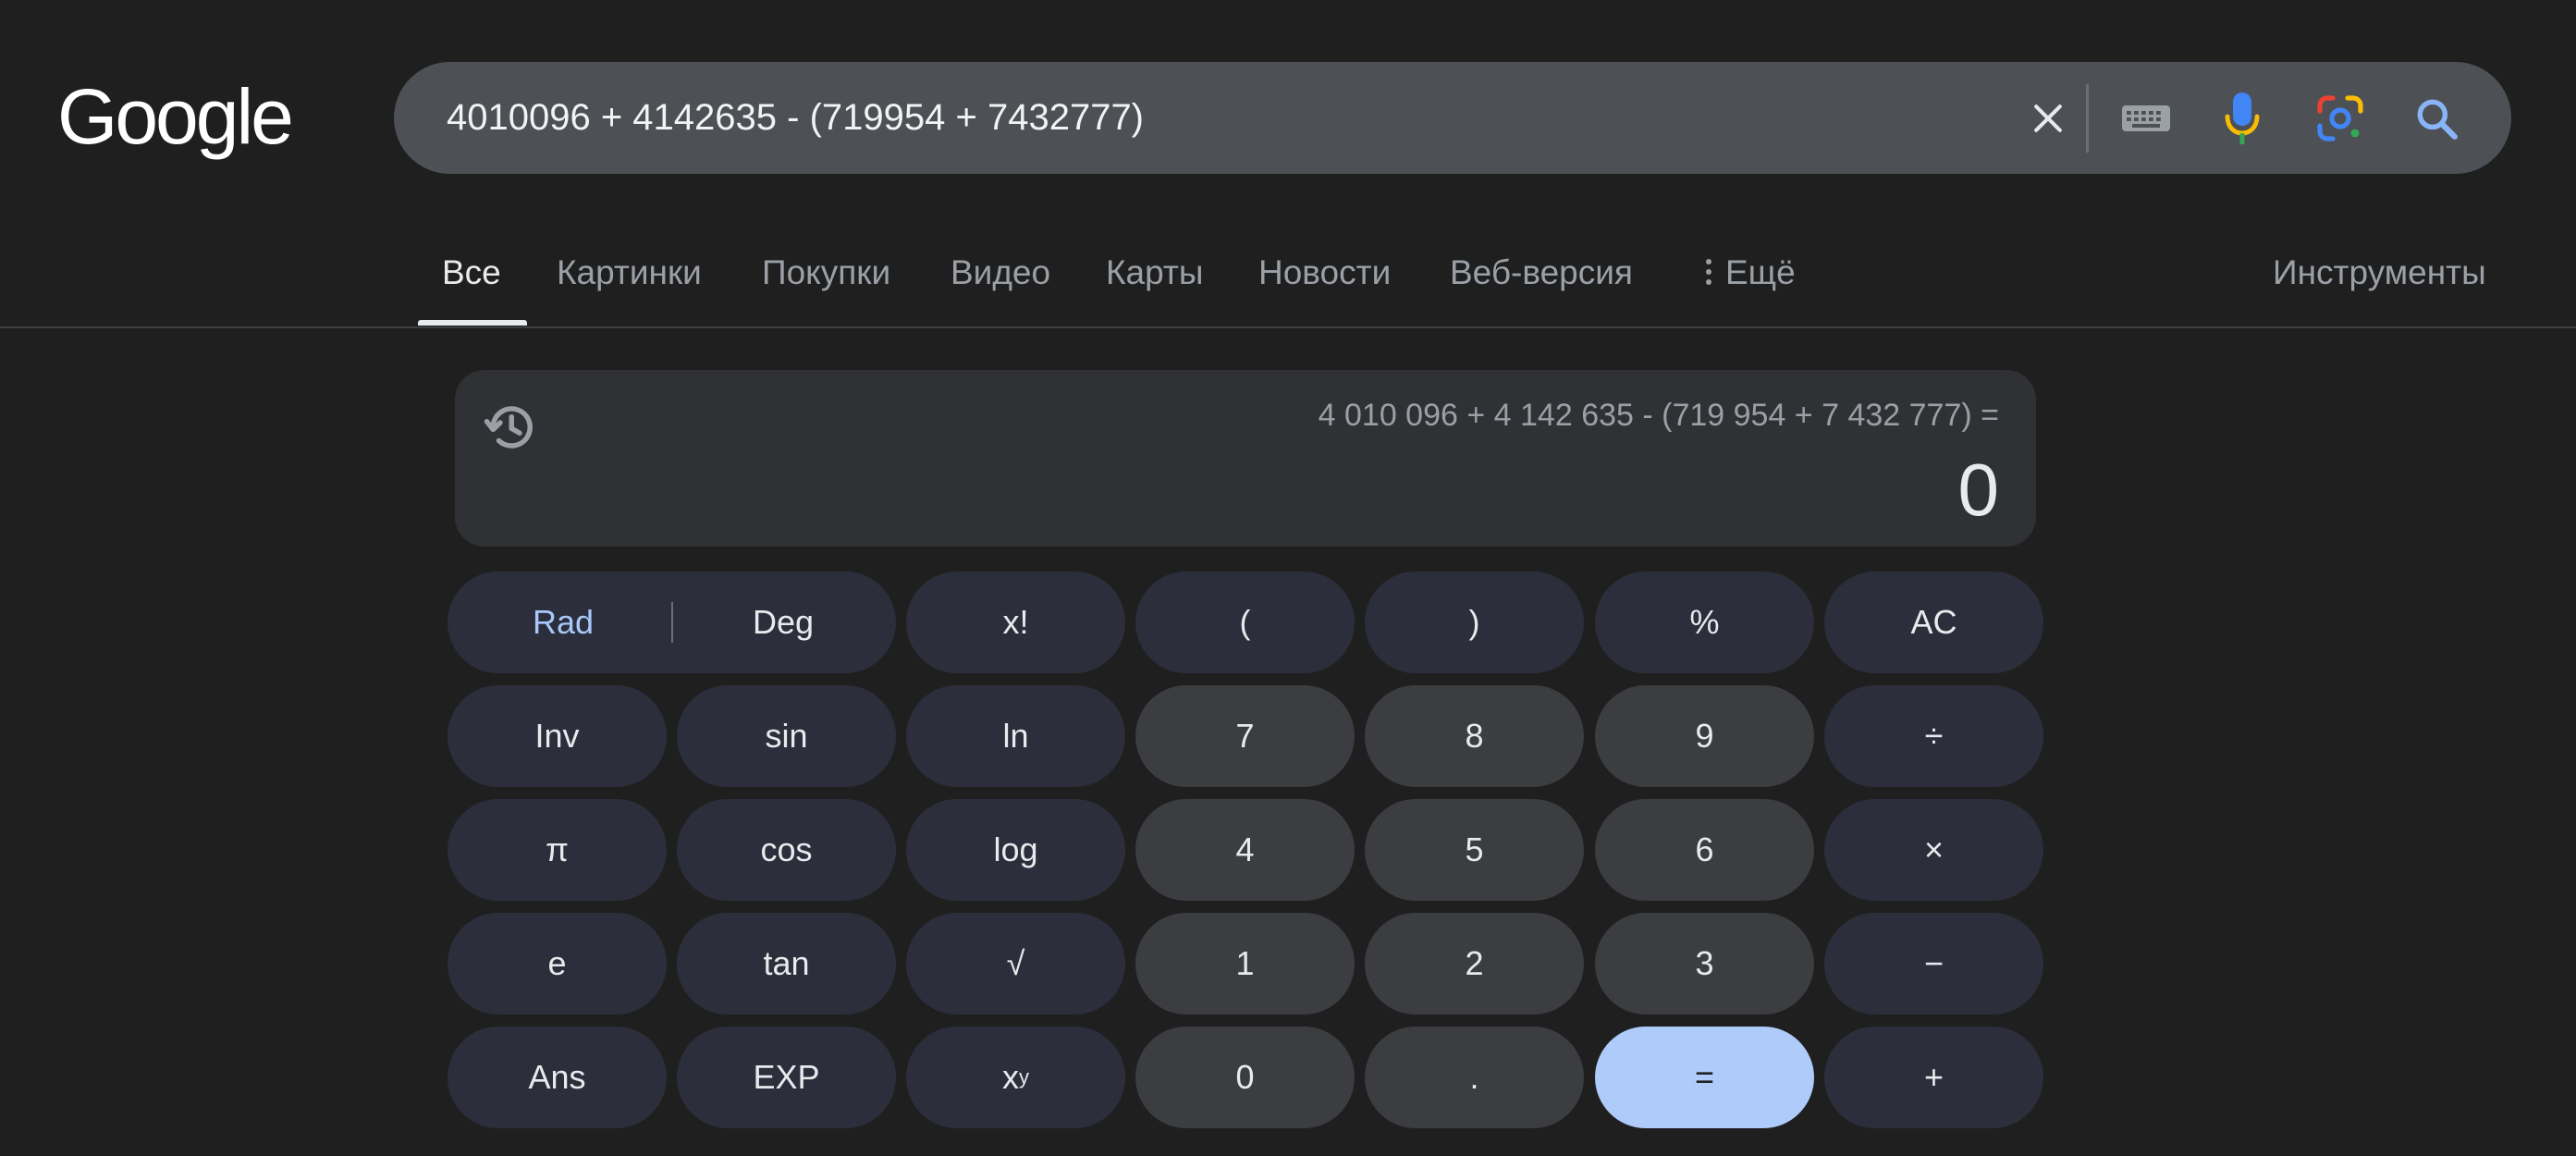  What do you see at coordinates (1475, 964) in the screenshot?
I see `digit-2-button: 2` at bounding box center [1475, 964].